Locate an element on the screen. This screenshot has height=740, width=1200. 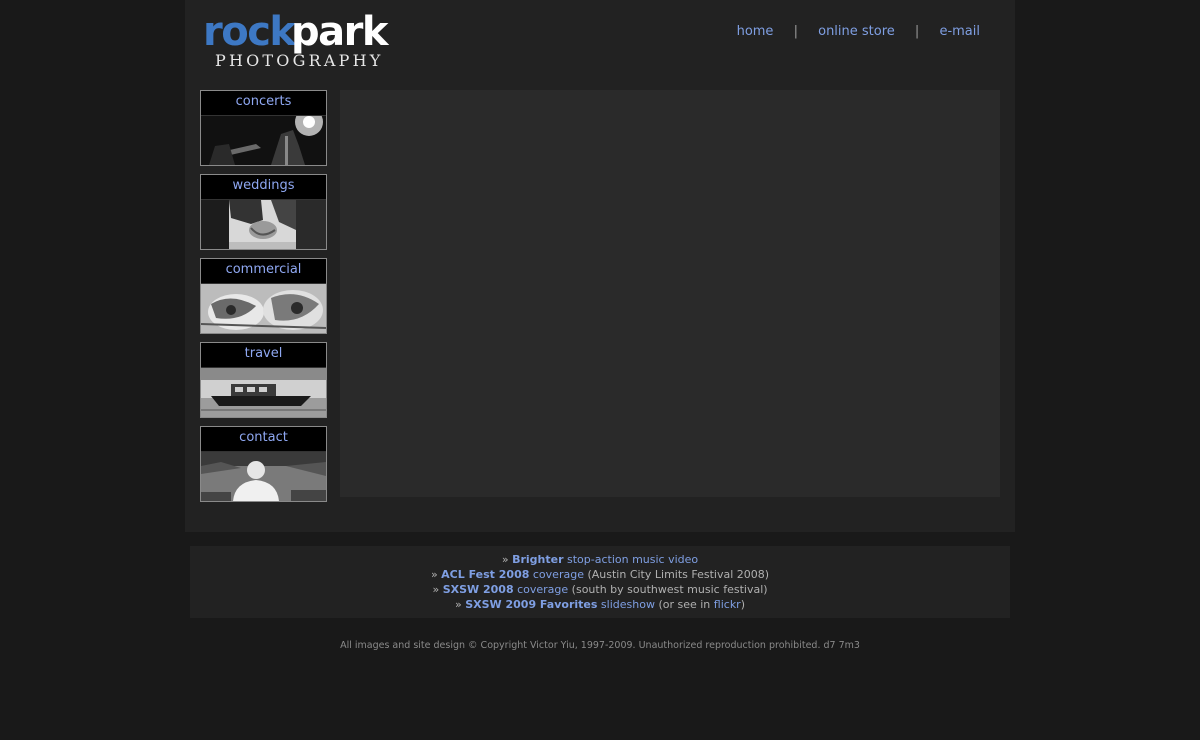
logo-subtitle: PHOTOGRAPHY is located at coordinates (299, 60).